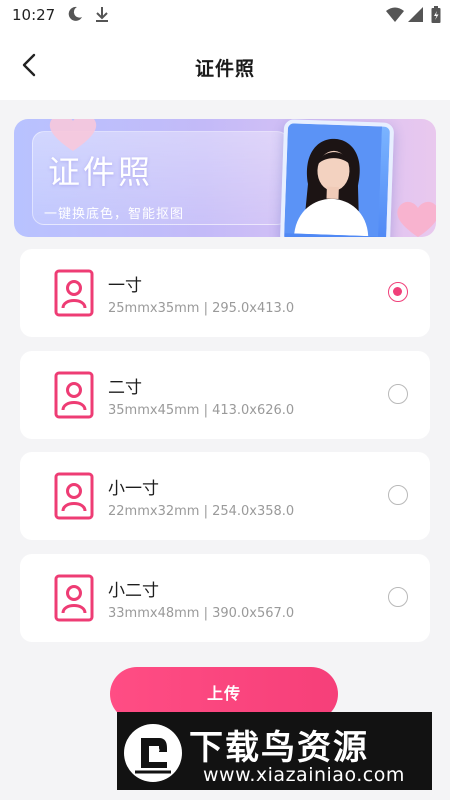 Image resolution: width=450 pixels, height=800 pixels. What do you see at coordinates (125, 388) in the screenshot?
I see `option-name: 二寸` at bounding box center [125, 388].